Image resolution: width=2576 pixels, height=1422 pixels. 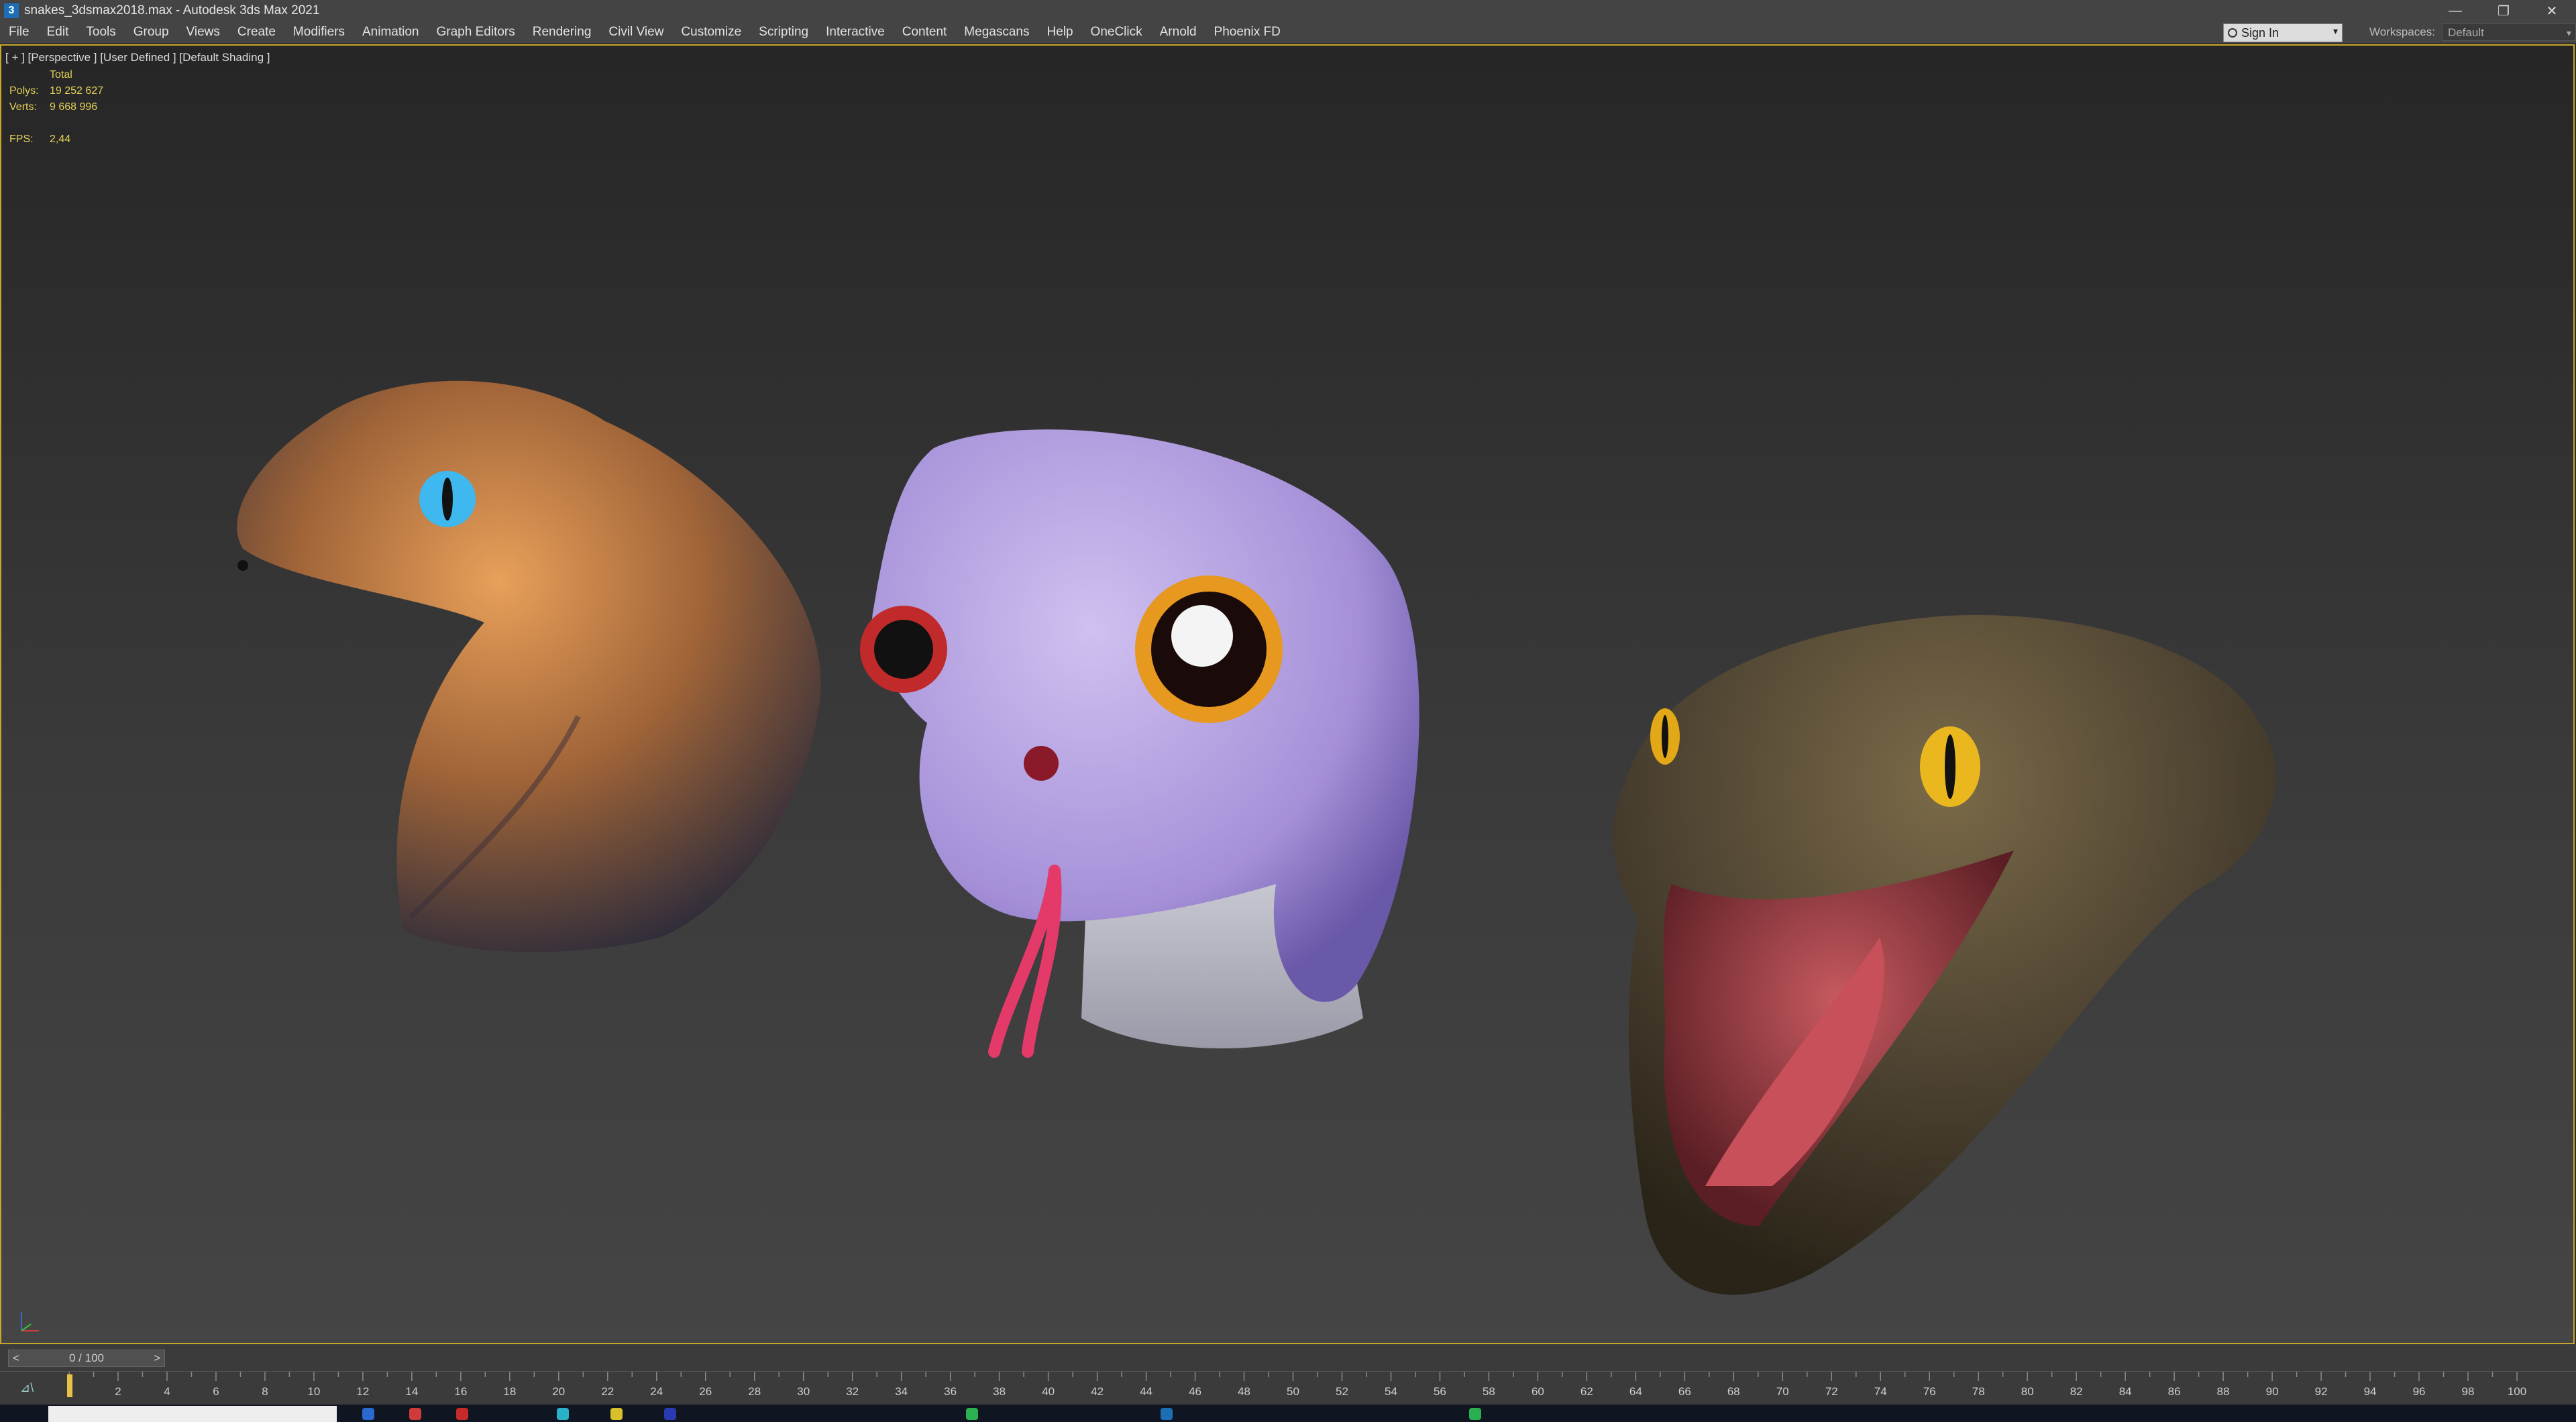 What do you see at coordinates (1684, 1391) in the screenshot?
I see `tick-label: 66` at bounding box center [1684, 1391].